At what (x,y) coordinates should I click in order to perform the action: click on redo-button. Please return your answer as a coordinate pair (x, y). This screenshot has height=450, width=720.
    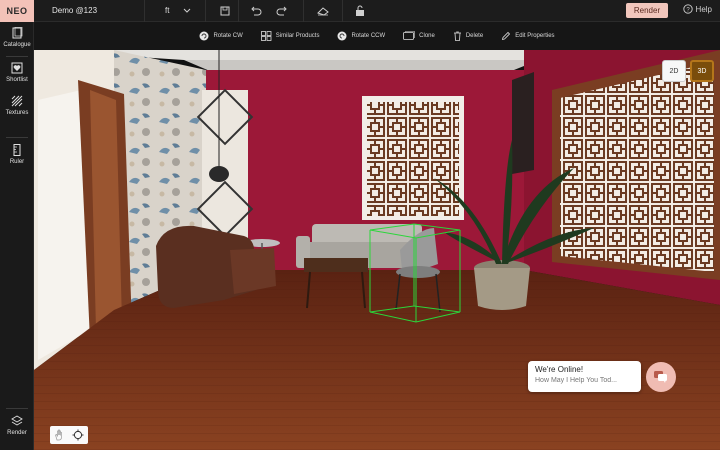
    Looking at the image, I should click on (282, 11).